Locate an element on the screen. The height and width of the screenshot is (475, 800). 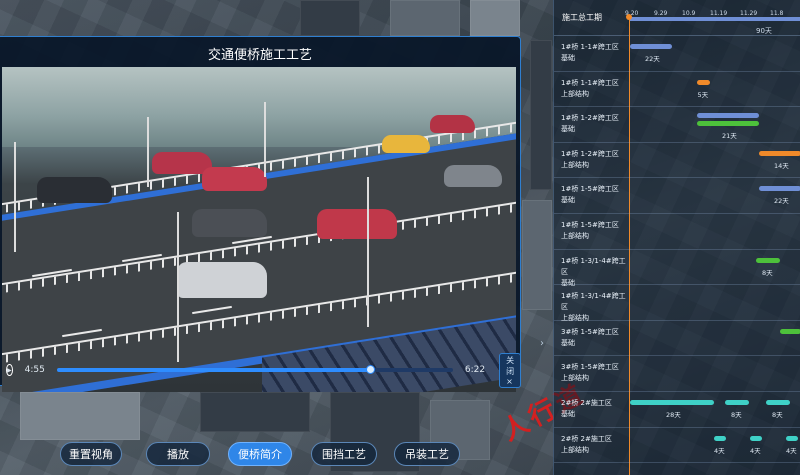
gantt-row: 2#桥 2#施工区 基础 28天 8天 8天 is located at coordinates (677, 410).